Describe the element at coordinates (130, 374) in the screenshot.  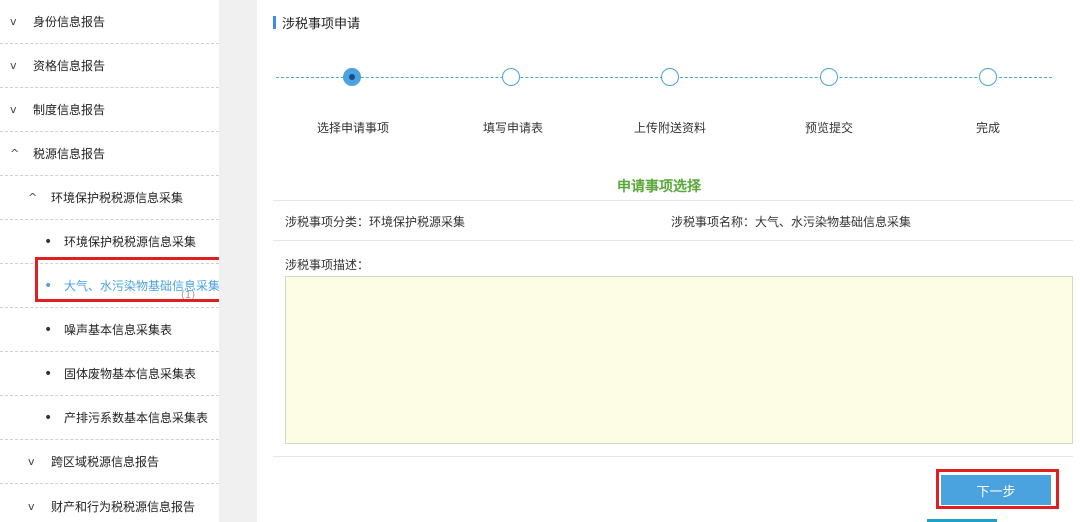
I see `sidebar-item-label: 固体废物基本信息采集表` at that location.